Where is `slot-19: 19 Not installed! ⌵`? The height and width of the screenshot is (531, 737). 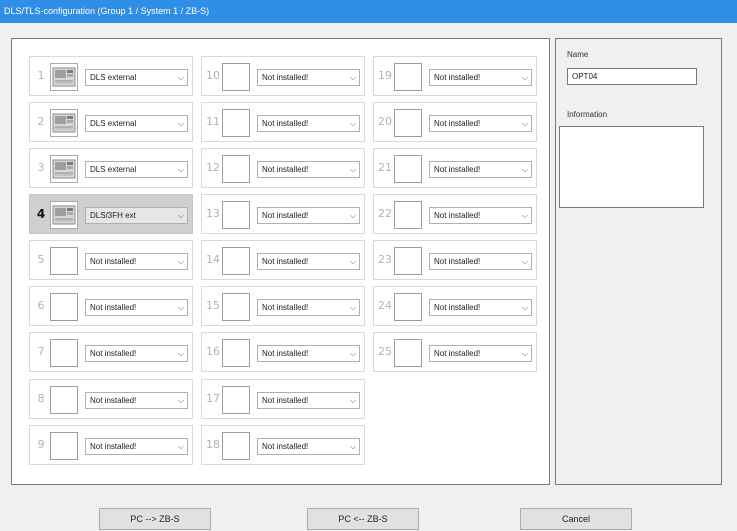
slot-19: 19 Not installed! ⌵ is located at coordinates (455, 76).